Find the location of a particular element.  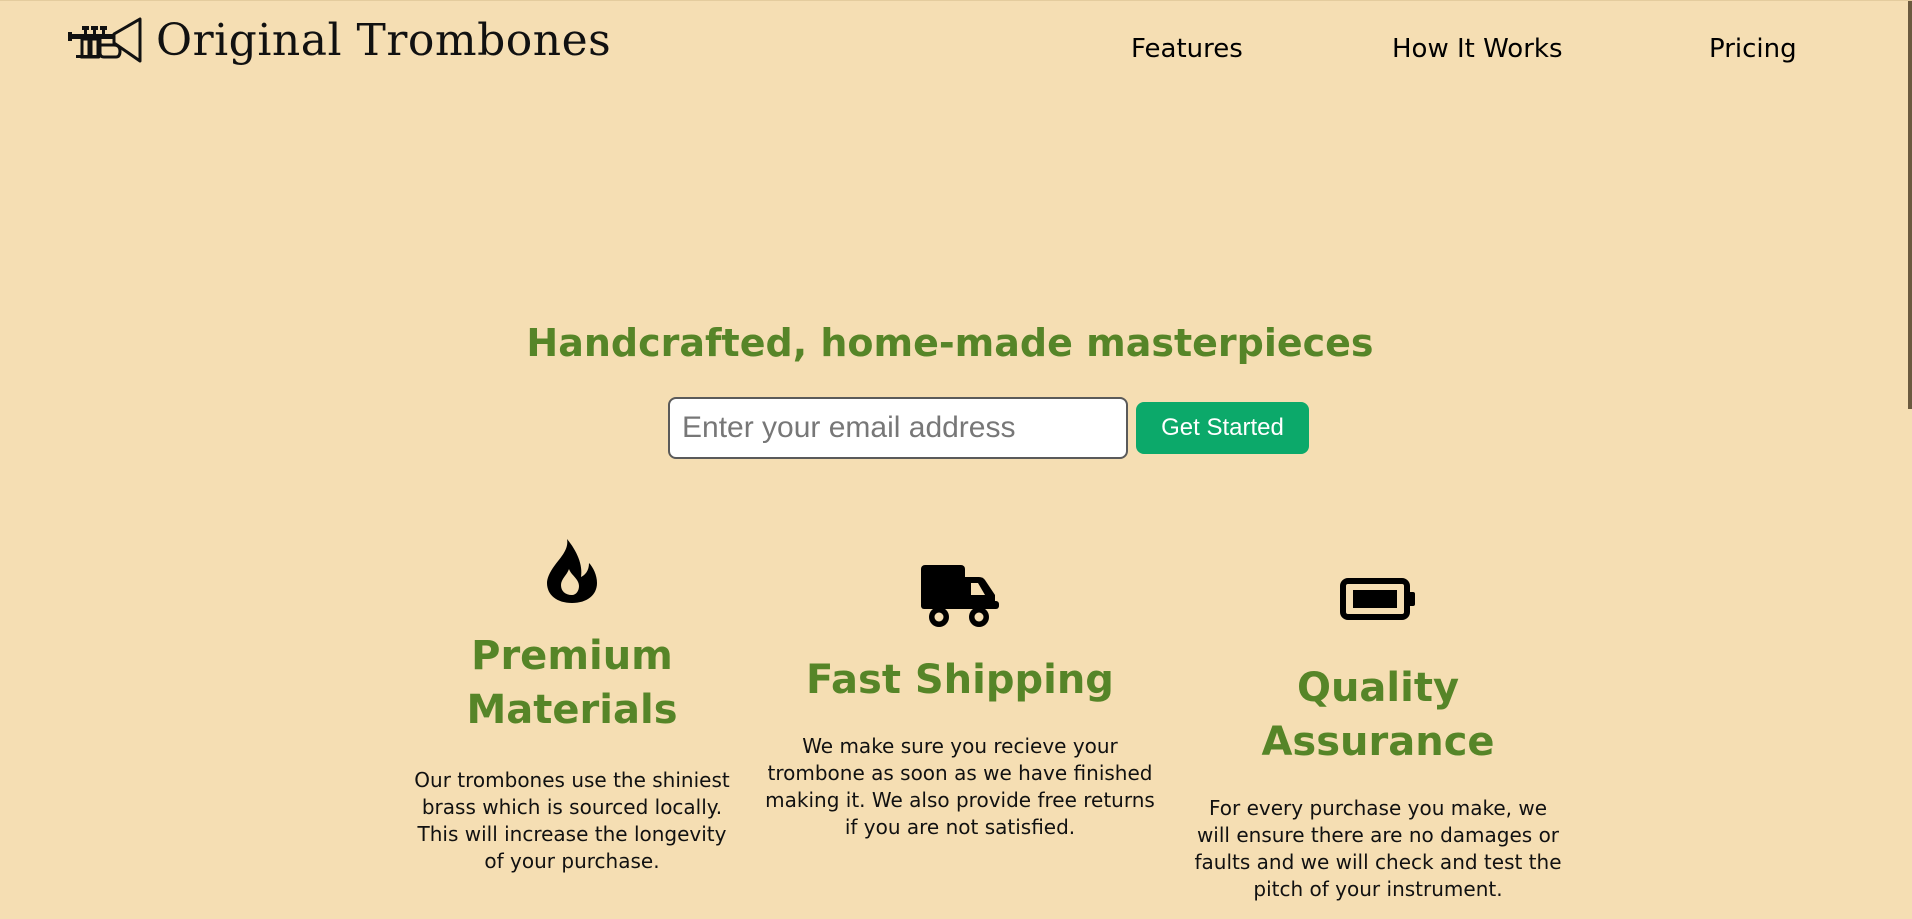

truck-icon is located at coordinates (960, 596).